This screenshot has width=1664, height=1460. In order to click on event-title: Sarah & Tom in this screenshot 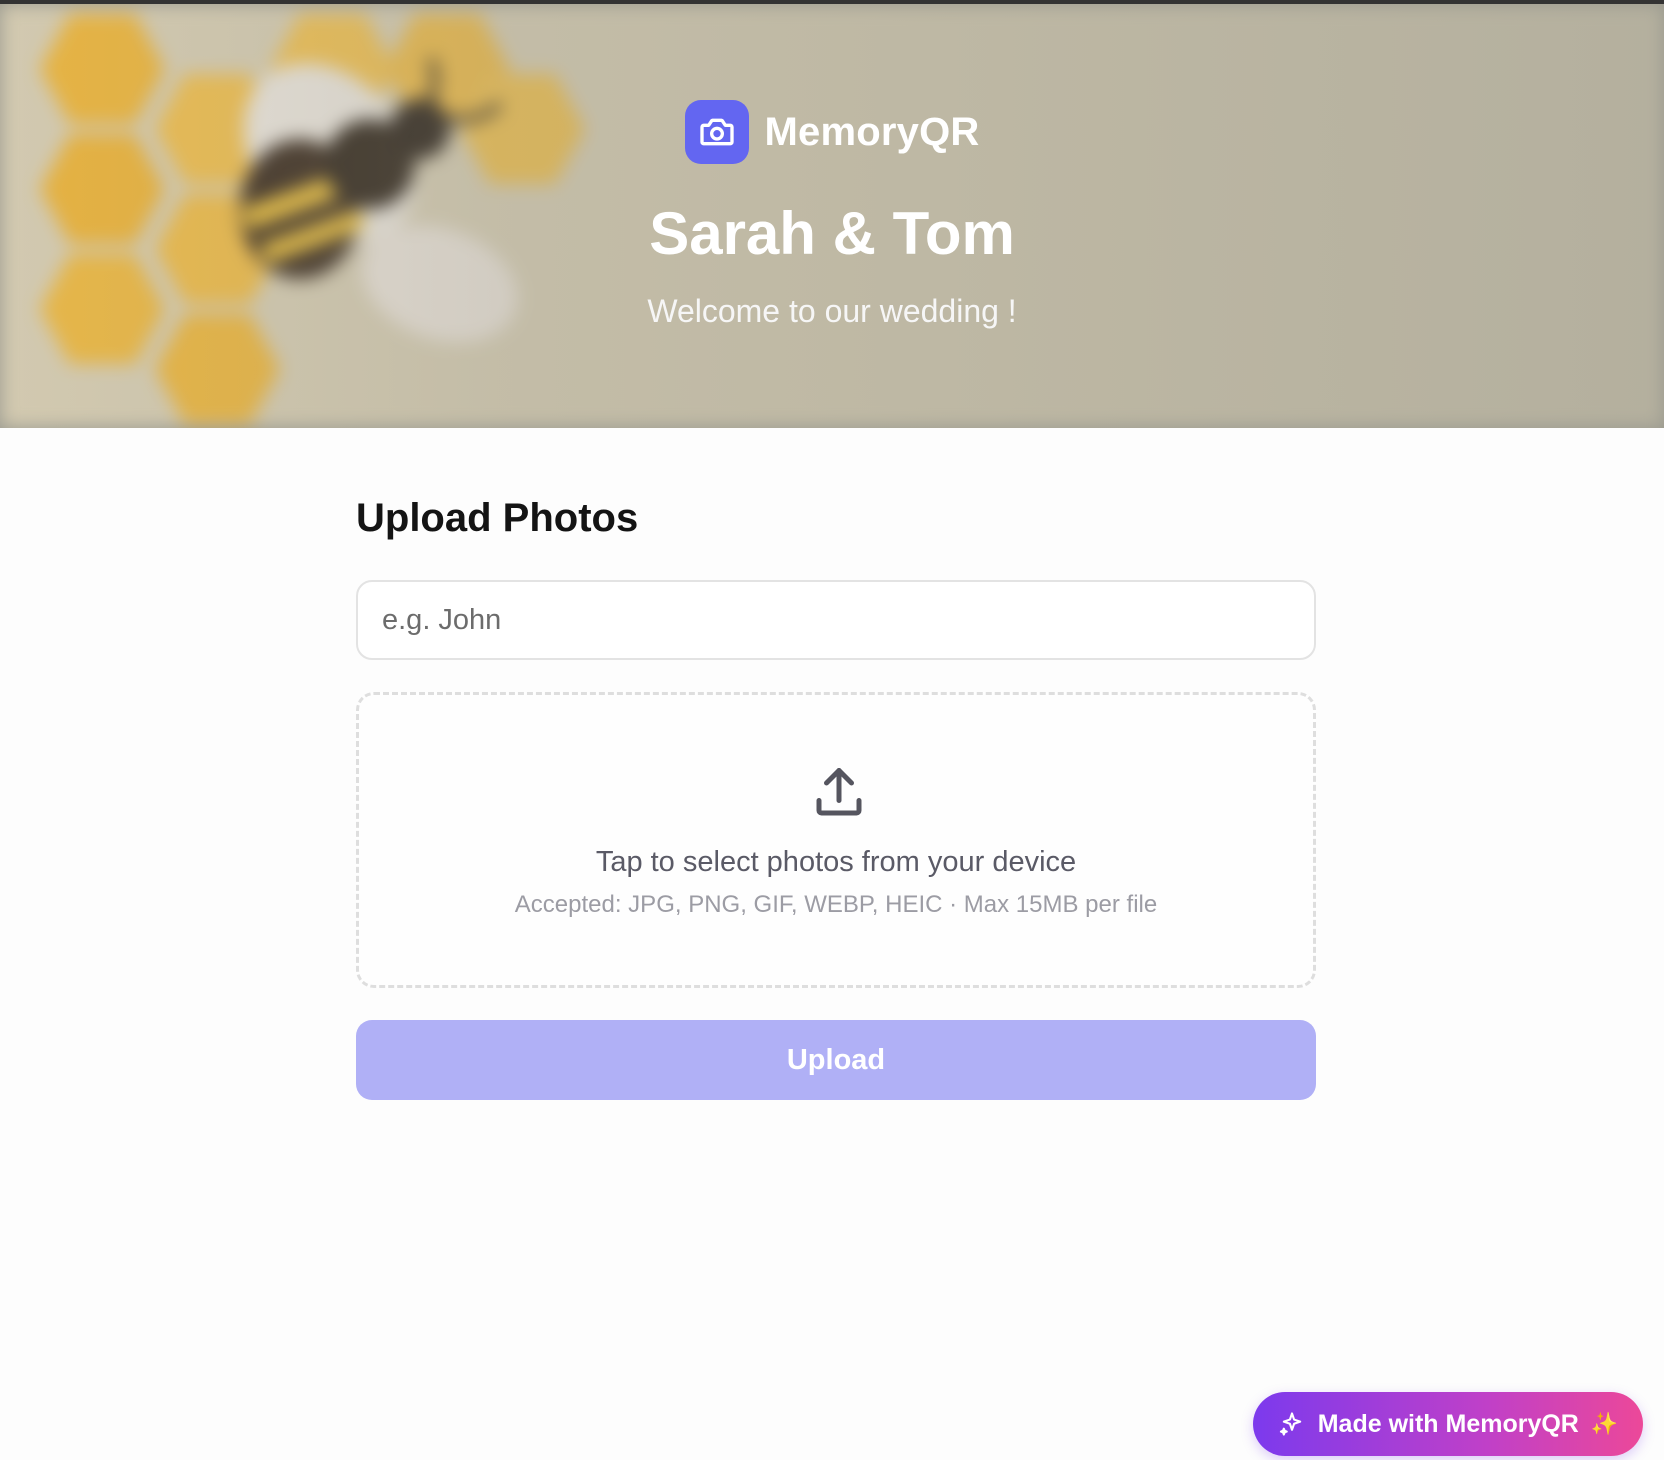, I will do `click(832, 233)`.